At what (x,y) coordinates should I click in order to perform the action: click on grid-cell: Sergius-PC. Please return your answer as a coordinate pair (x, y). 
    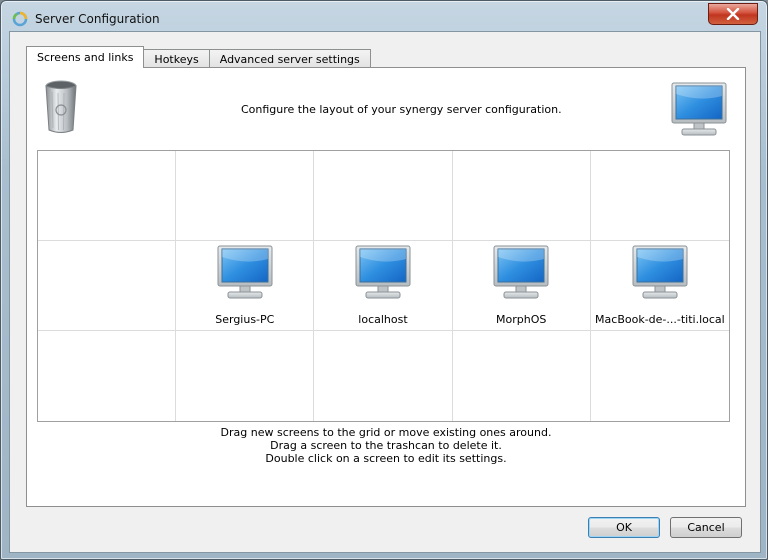
    Looking at the image, I should click on (245, 286).